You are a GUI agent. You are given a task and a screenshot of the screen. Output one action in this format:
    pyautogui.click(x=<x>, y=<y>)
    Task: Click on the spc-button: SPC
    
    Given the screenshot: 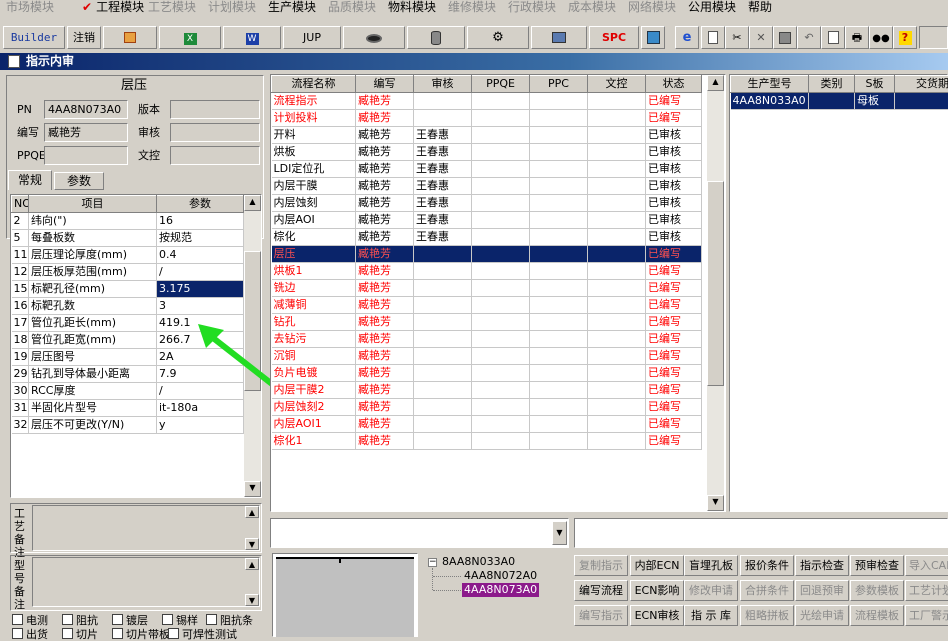 What is the action you would take?
    pyautogui.click(x=614, y=37)
    